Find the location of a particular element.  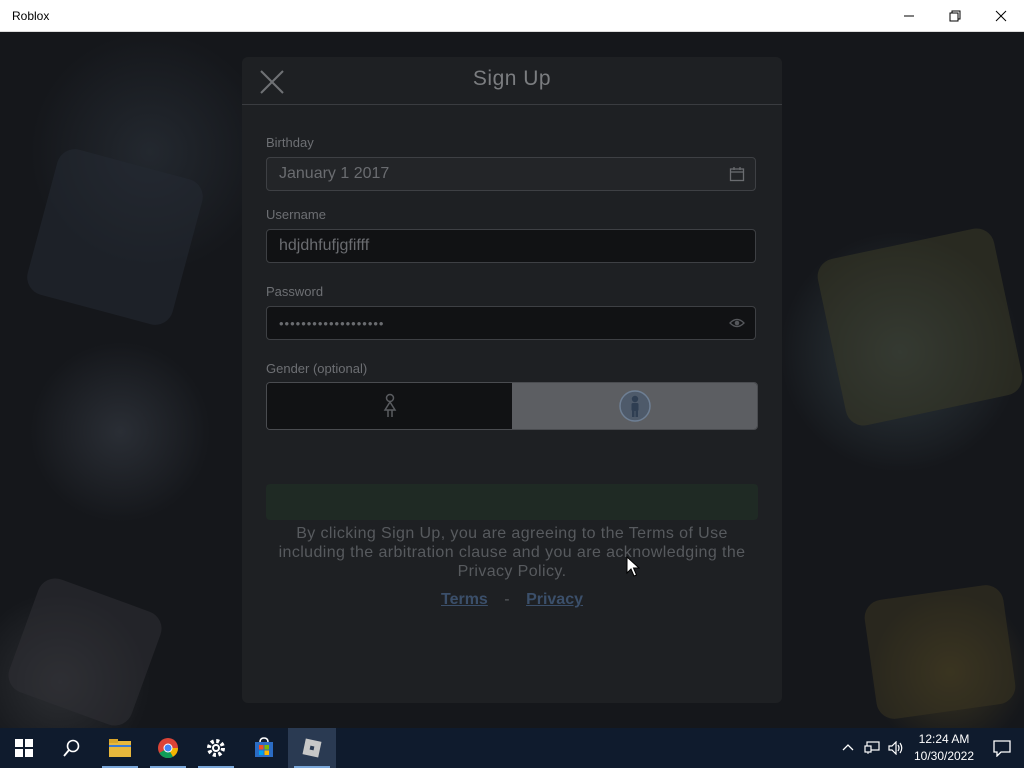

gender-male-button is located at coordinates (634, 406).